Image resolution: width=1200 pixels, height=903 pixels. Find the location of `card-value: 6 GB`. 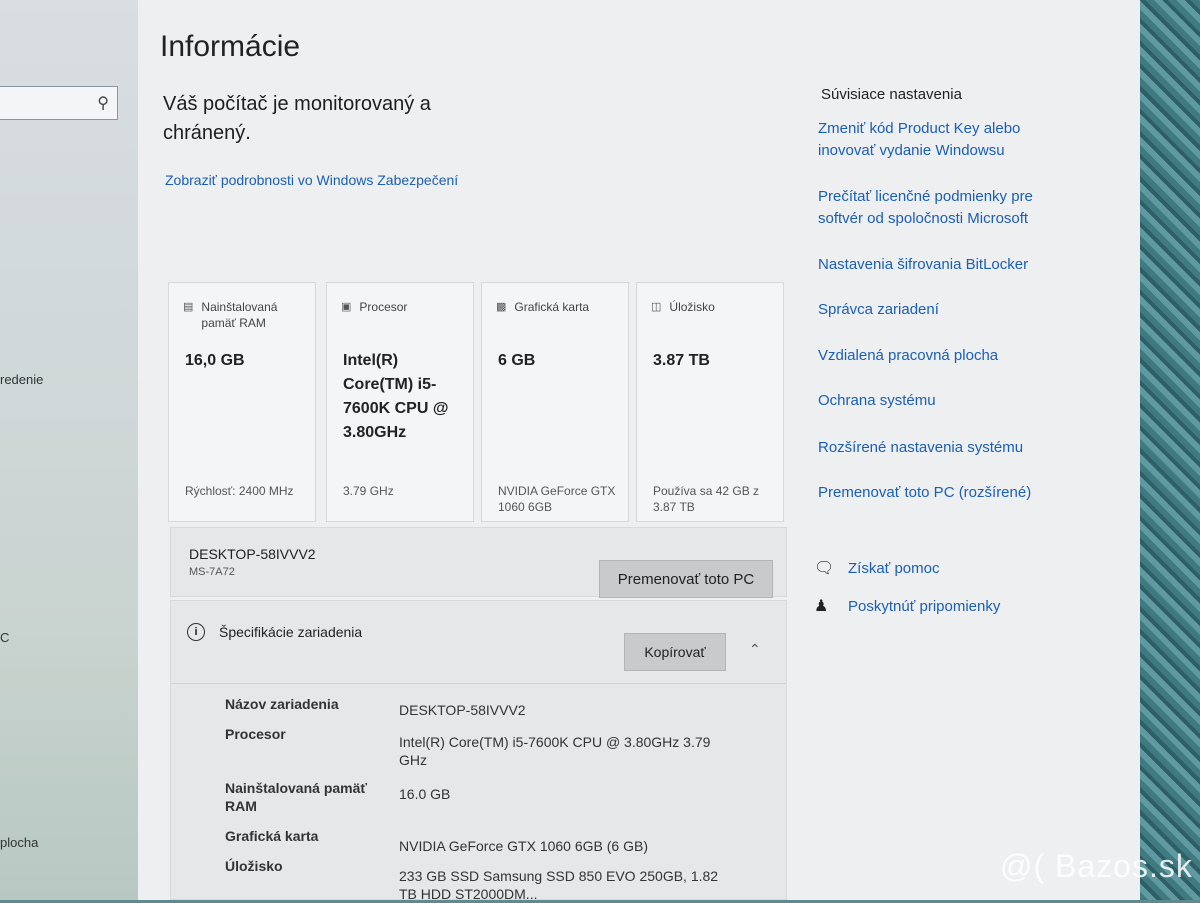

card-value: 6 GB is located at coordinates (517, 360).